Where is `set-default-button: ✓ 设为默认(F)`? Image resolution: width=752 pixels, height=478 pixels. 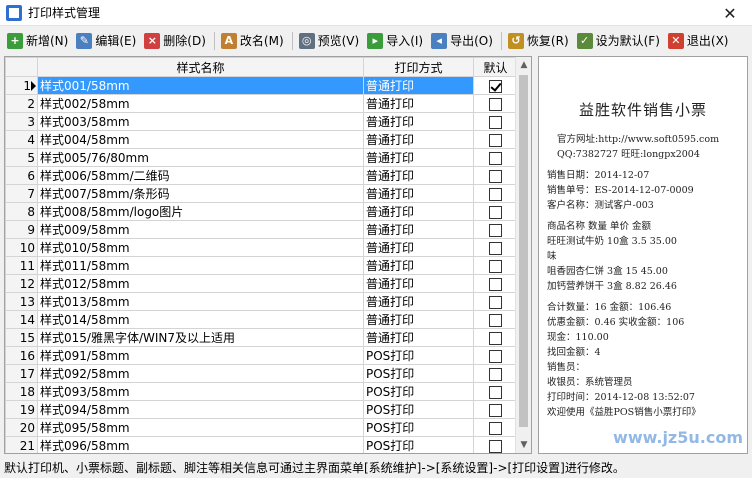 set-default-button: ✓ 设为默认(F) is located at coordinates (618, 41).